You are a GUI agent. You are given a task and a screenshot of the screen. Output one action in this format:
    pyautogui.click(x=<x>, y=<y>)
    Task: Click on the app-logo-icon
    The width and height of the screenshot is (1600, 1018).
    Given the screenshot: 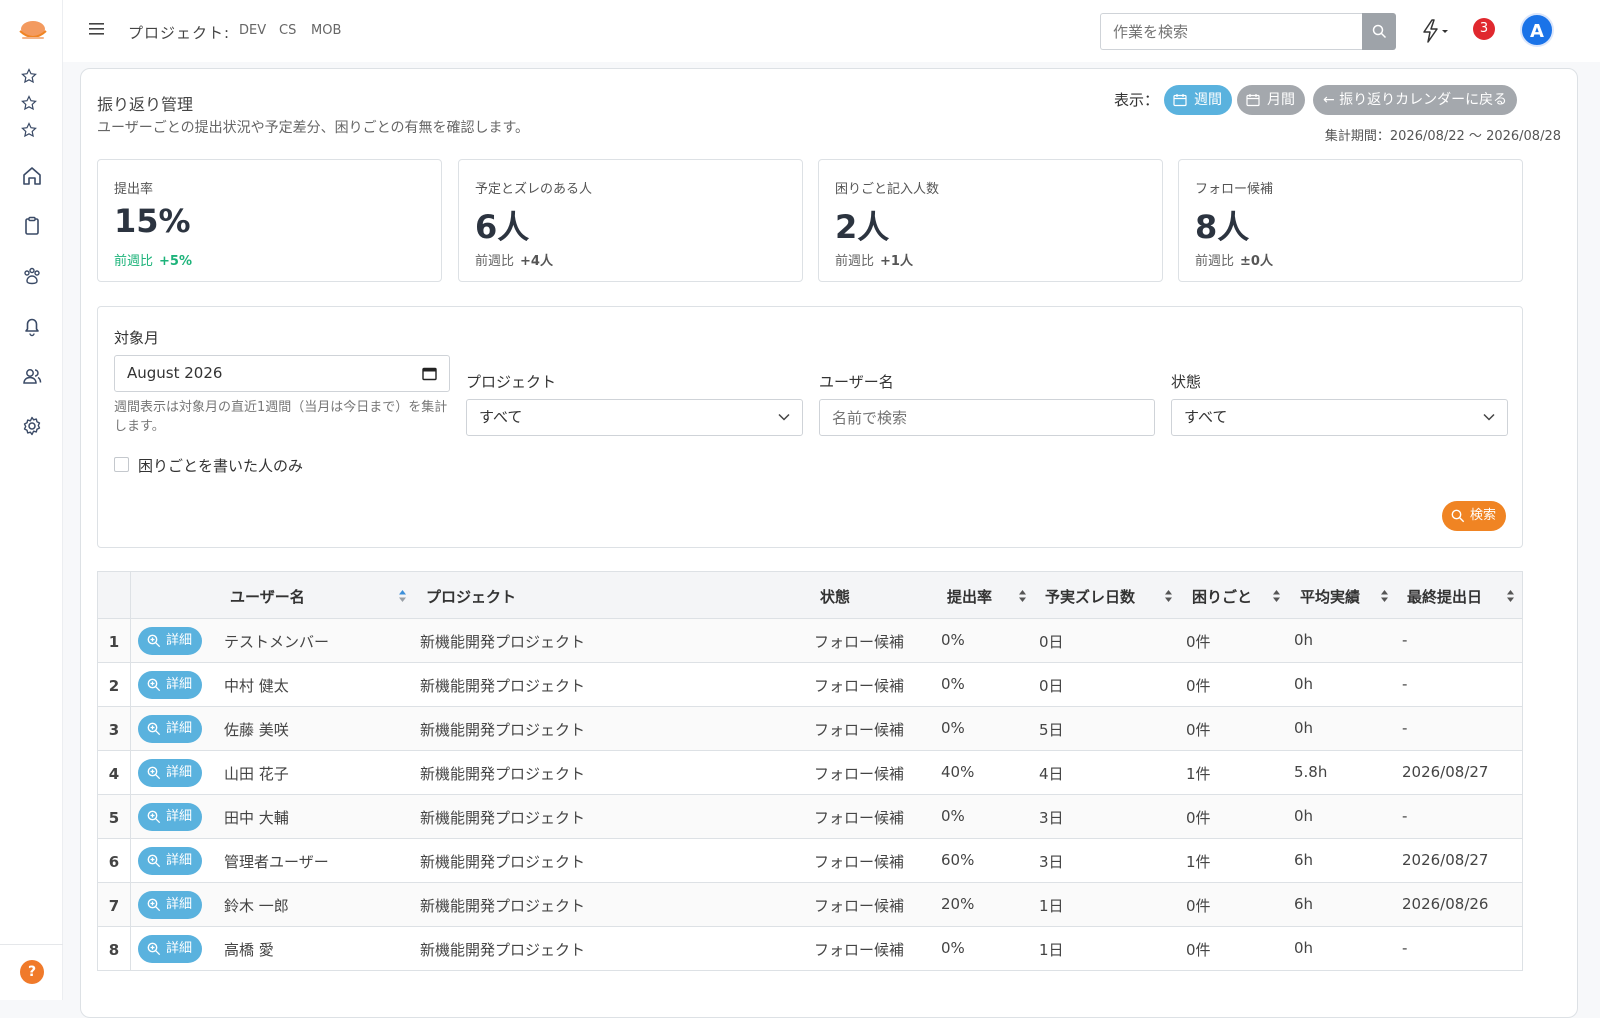 What is the action you would take?
    pyautogui.click(x=33, y=30)
    